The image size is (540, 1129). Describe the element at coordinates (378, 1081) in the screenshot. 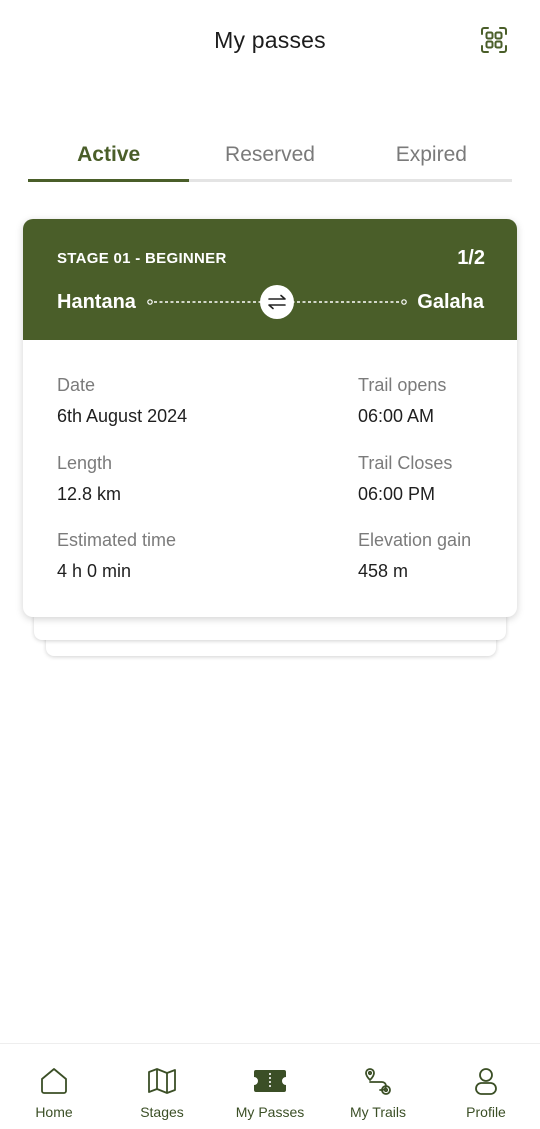

I see `route-icon` at that location.